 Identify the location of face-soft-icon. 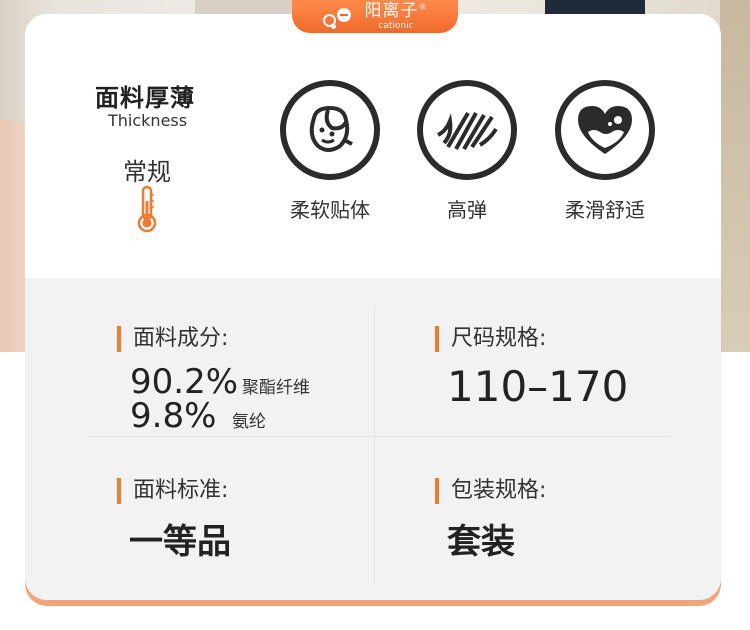
(330, 130).